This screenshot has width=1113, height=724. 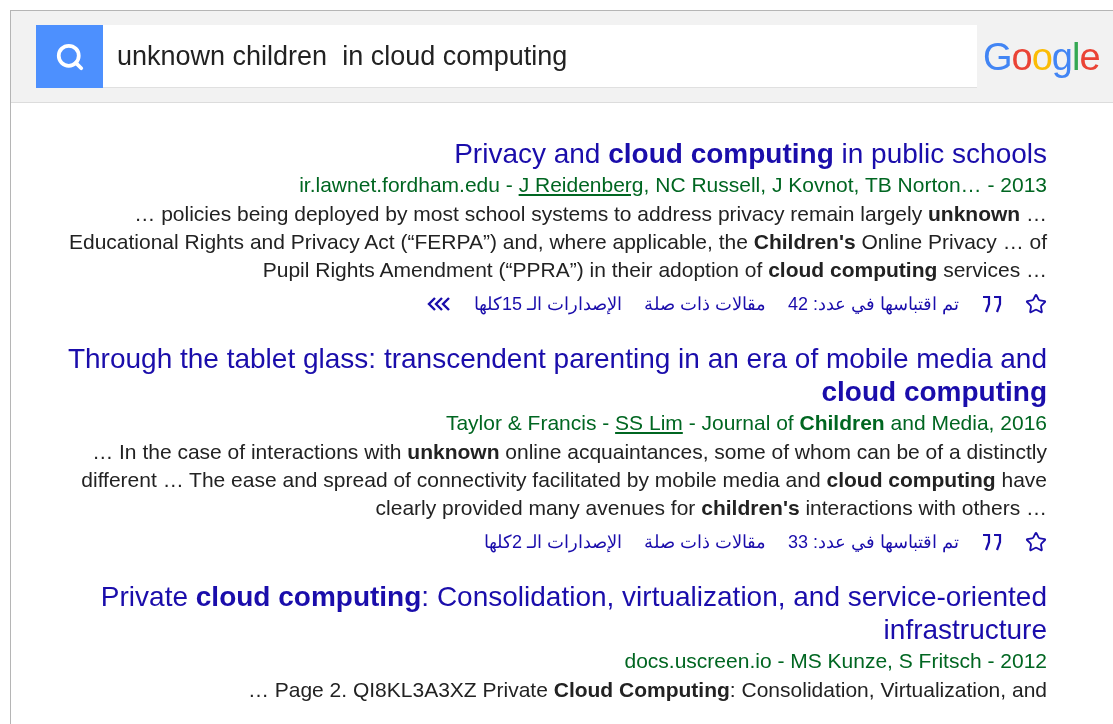 I want to click on double-chevron-icon, so click(x=438, y=304).